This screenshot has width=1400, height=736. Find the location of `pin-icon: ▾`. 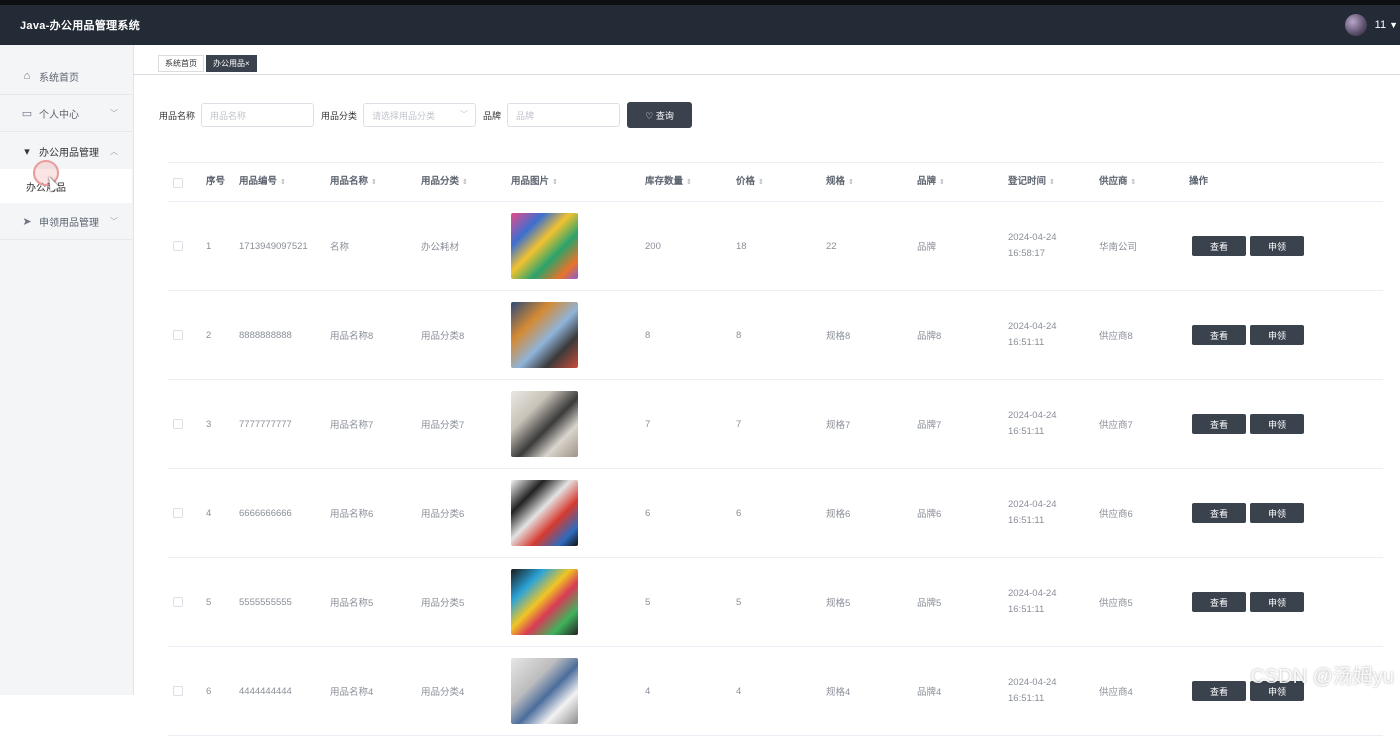

pin-icon: ▾ is located at coordinates (27, 151).